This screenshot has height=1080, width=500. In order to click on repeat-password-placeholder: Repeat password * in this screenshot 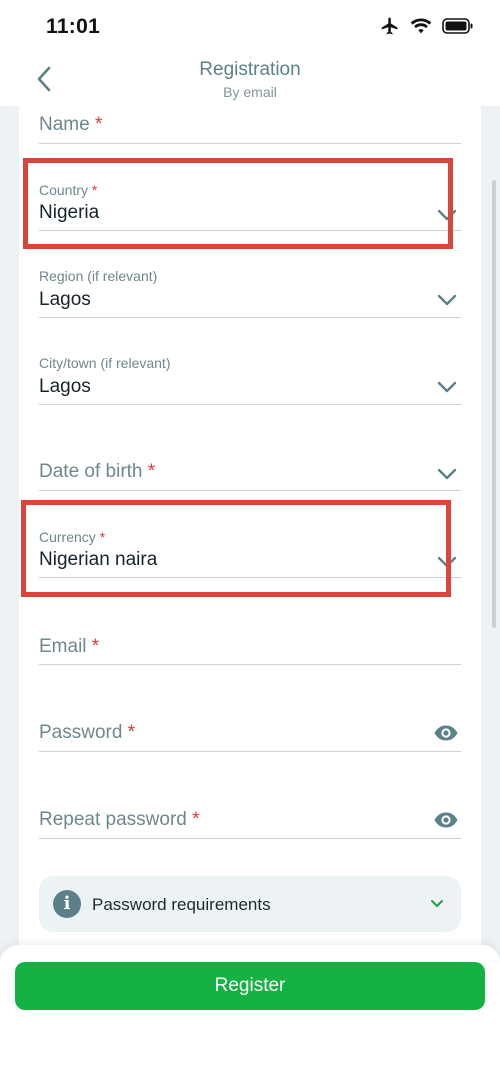, I will do `click(119, 820)`.